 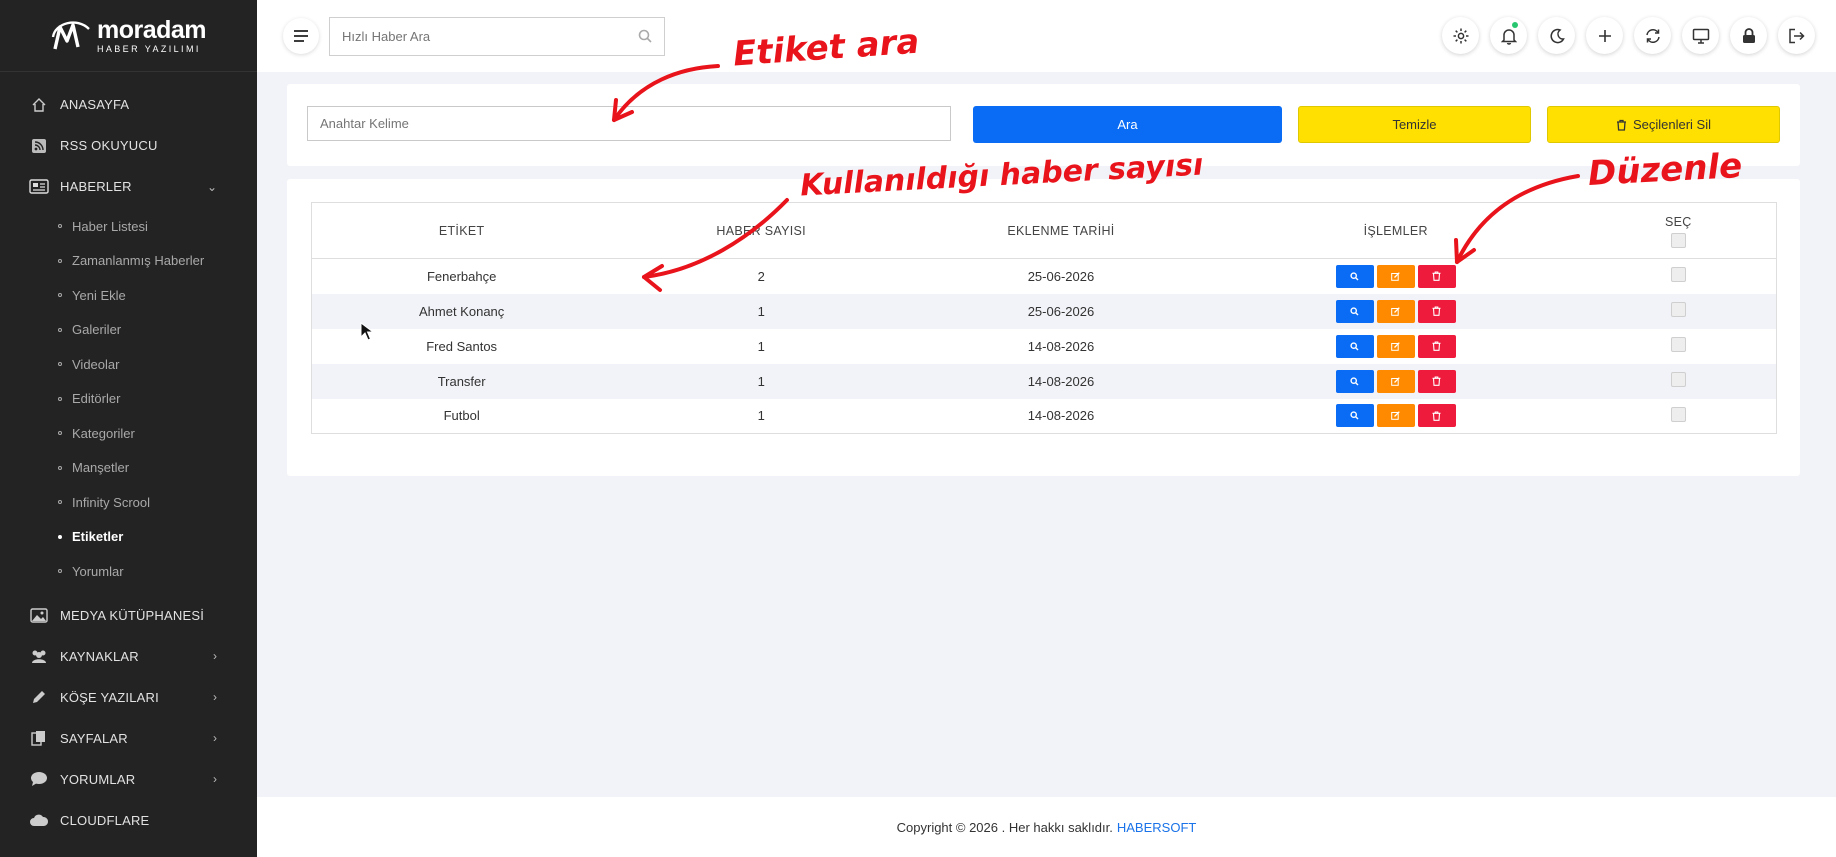 I want to click on notifications-button, so click(x=1508, y=35).